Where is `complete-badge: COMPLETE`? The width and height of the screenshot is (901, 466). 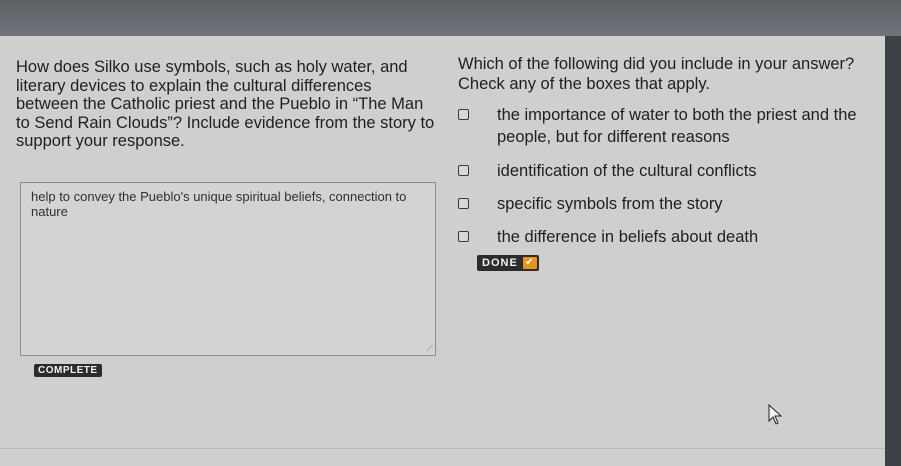
complete-badge: COMPLETE is located at coordinates (68, 370).